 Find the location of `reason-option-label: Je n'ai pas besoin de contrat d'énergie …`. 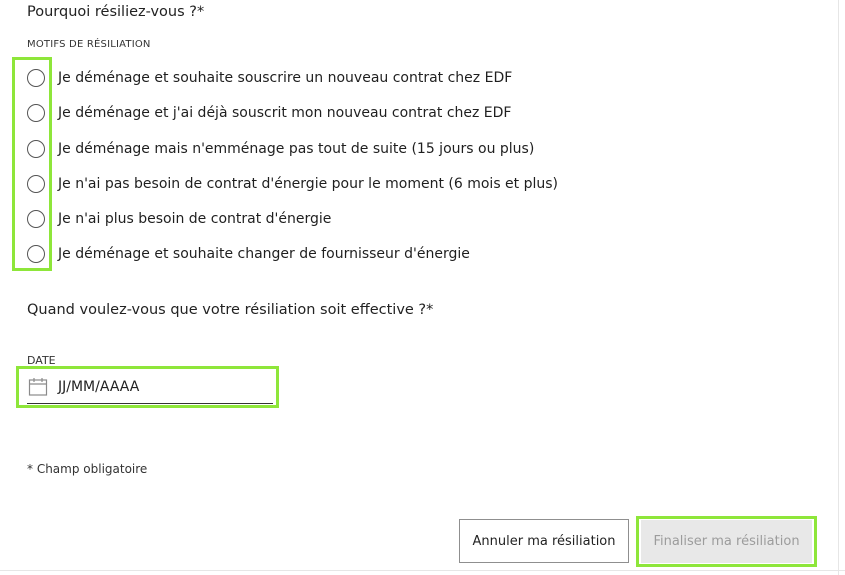

reason-option-label: Je n'ai pas besoin de contrat d'énergie … is located at coordinates (308, 184).